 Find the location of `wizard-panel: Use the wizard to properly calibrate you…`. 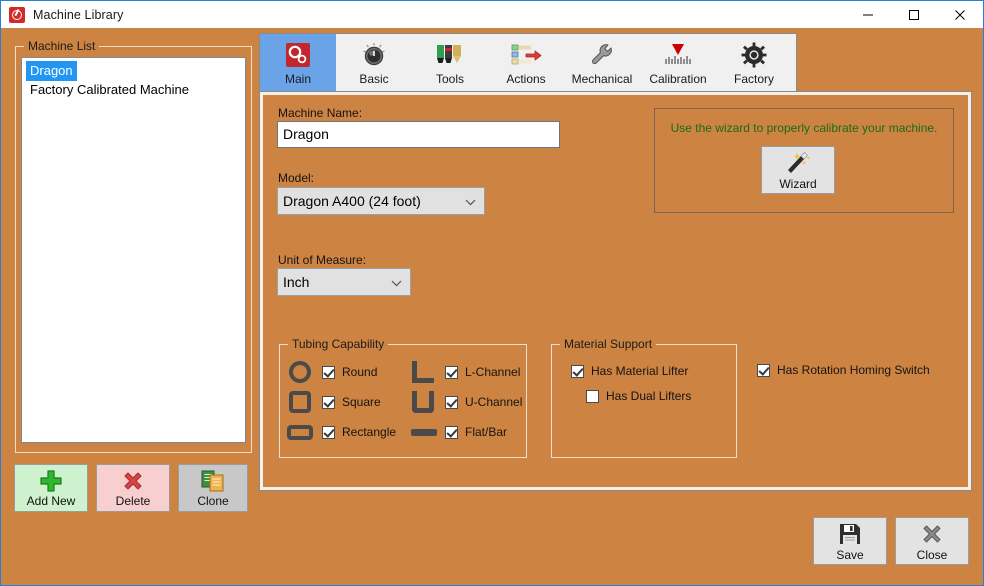

wizard-panel: Use the wizard to properly calibrate you… is located at coordinates (804, 160).